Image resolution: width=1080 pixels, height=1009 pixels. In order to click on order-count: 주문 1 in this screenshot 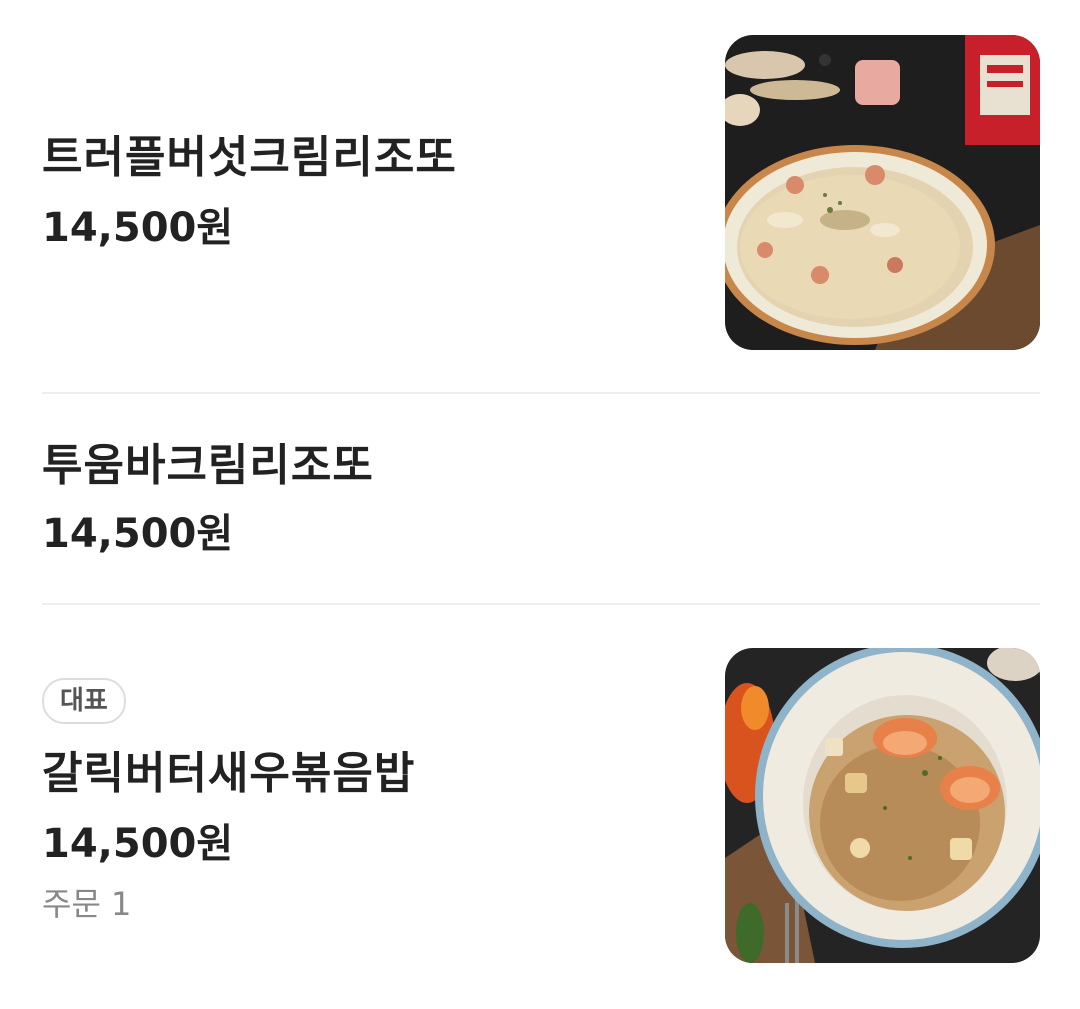, I will do `click(87, 904)`.